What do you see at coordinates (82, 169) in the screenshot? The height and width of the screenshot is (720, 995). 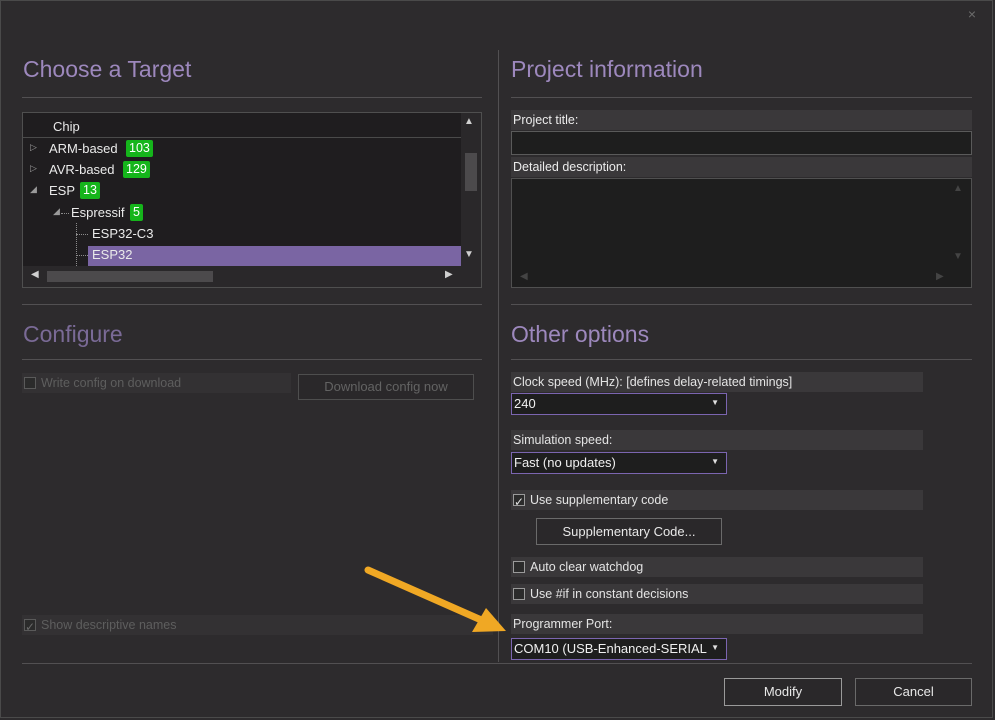 I see `tree-item-label: AVR-based` at bounding box center [82, 169].